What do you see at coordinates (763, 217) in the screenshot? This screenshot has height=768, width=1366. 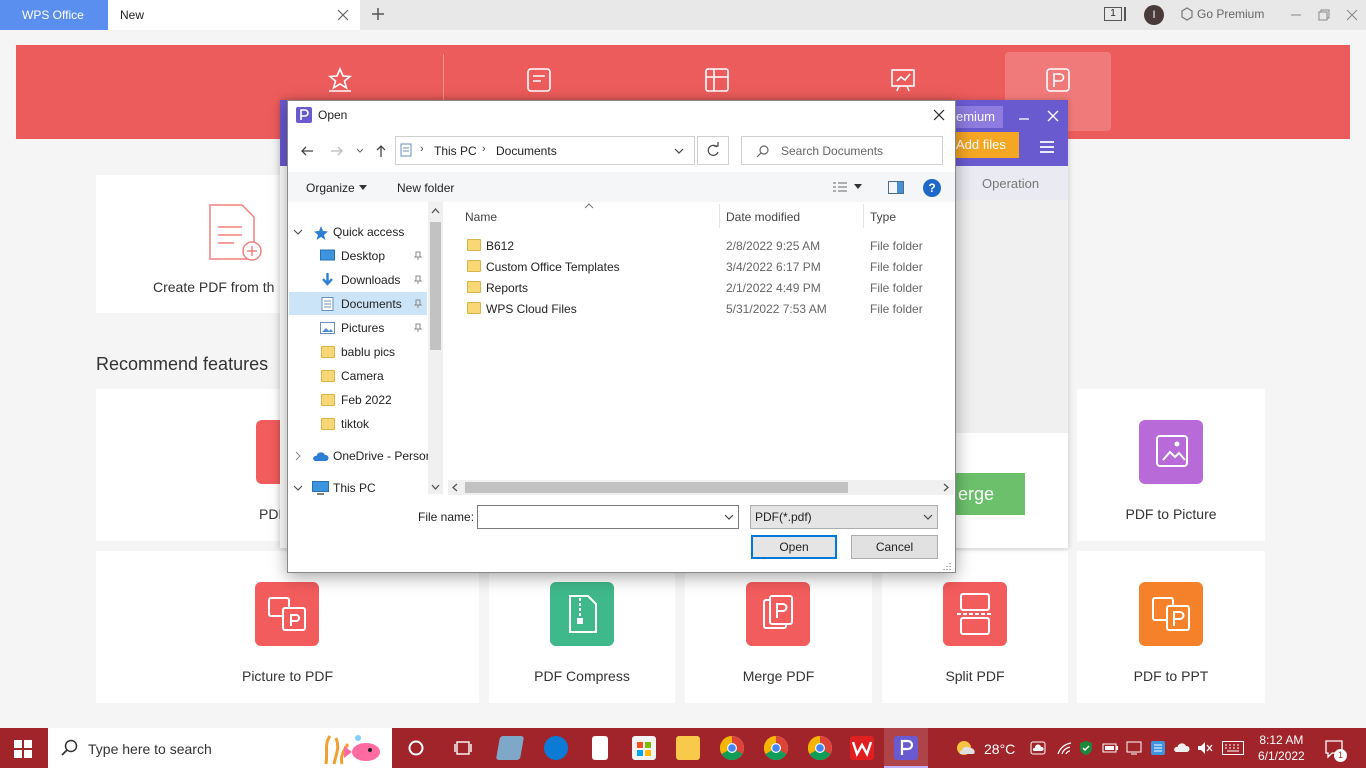 I see `column-header-date-modified: Date modified` at bounding box center [763, 217].